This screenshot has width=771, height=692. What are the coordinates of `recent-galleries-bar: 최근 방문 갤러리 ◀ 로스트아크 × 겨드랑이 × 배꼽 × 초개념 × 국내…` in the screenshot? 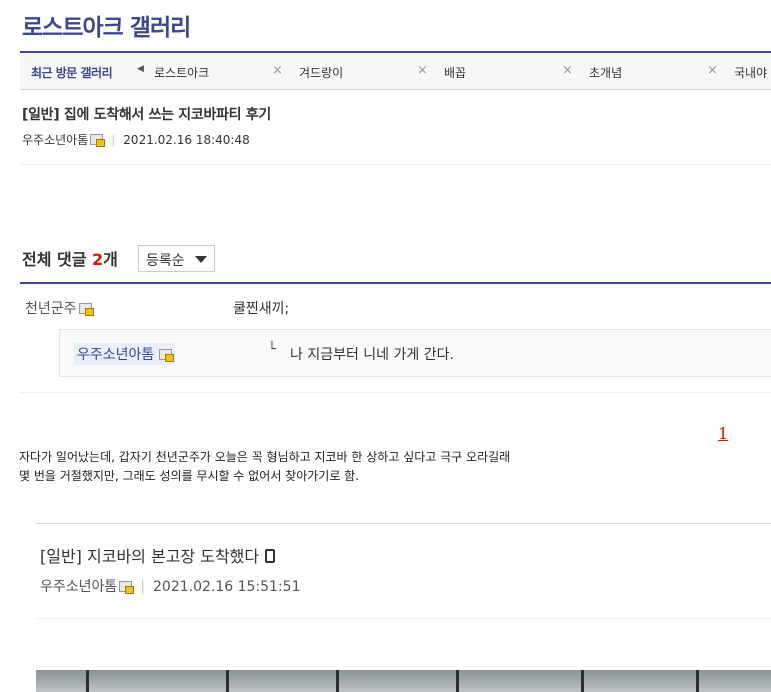 It's located at (395, 70).